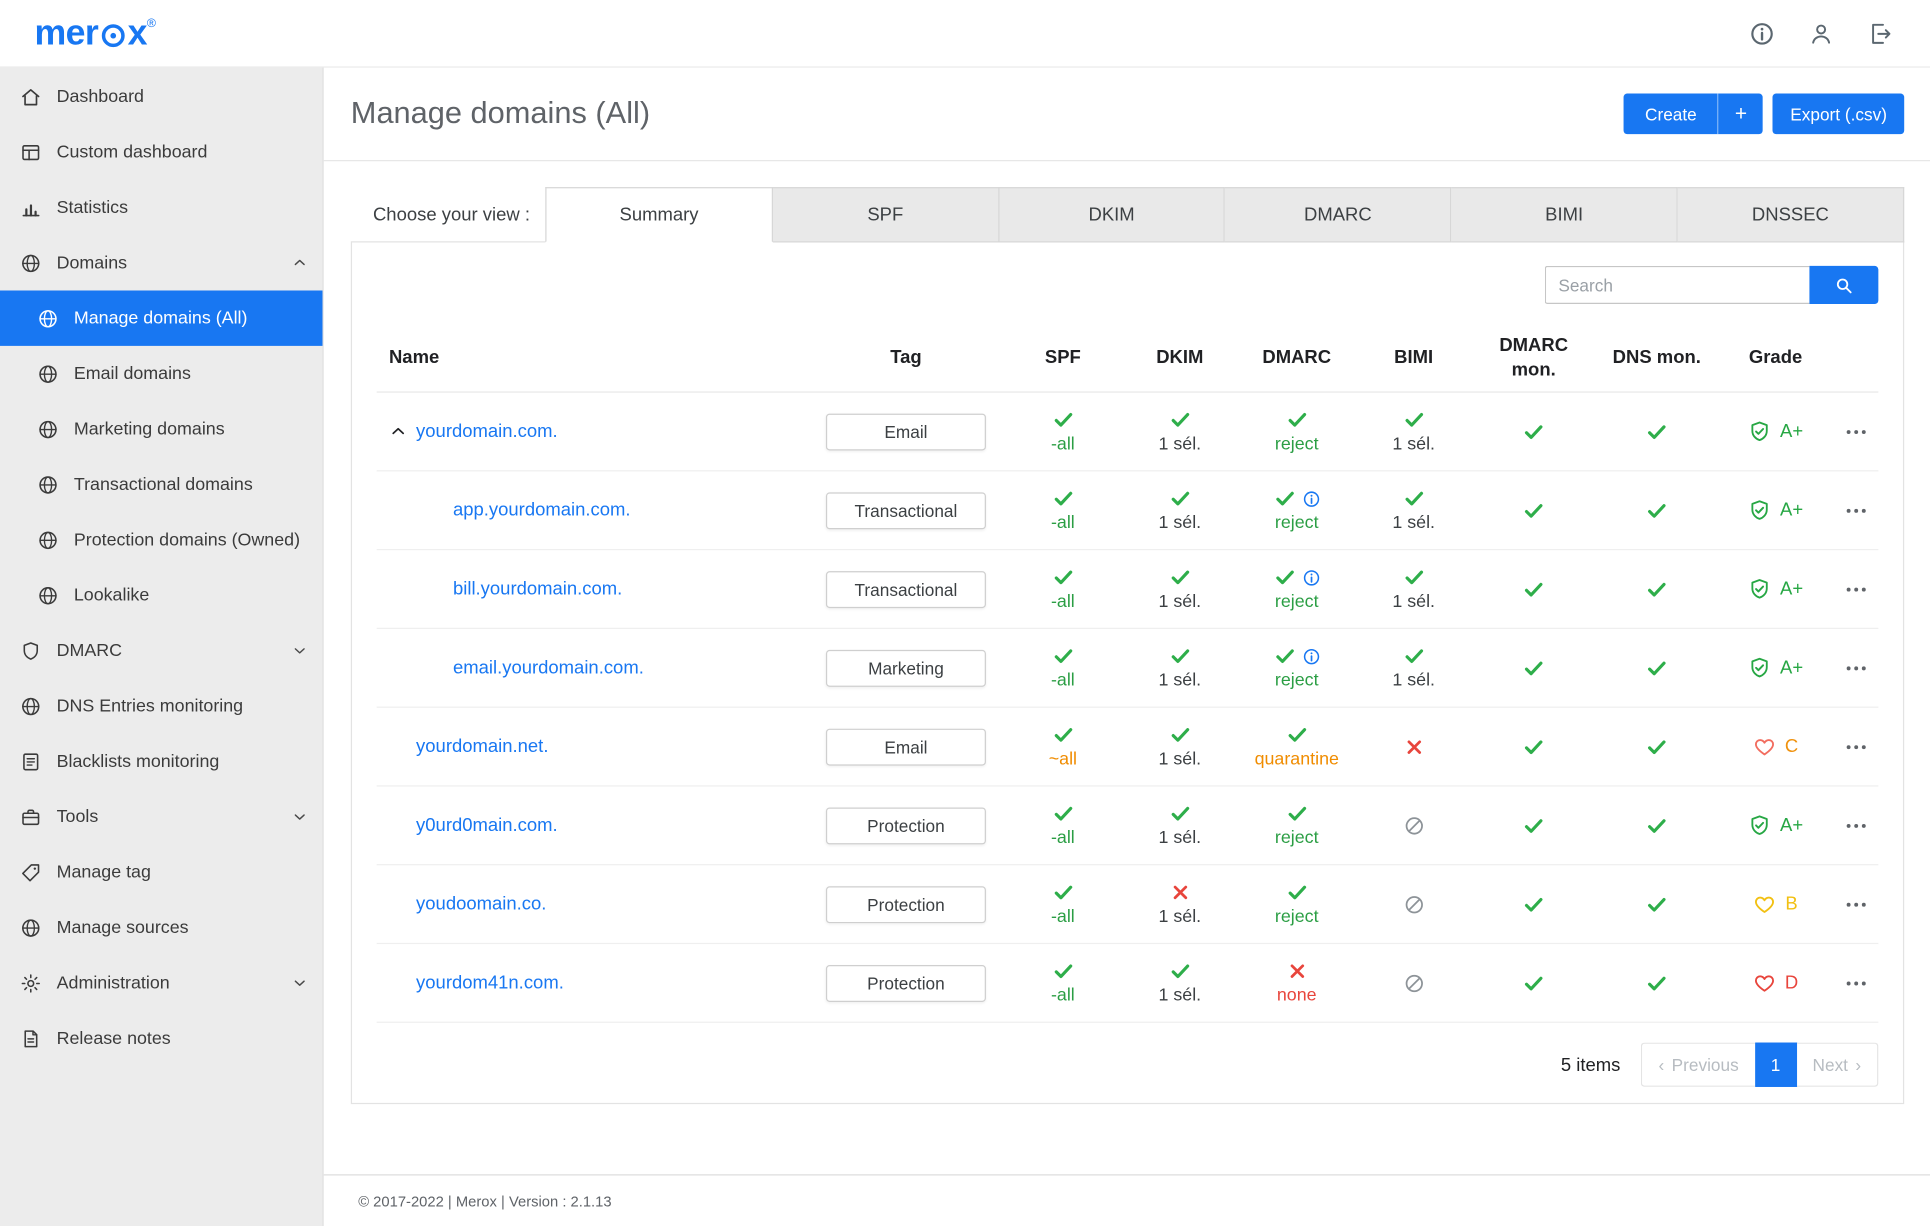 This screenshot has height=1226, width=1930. I want to click on tab-spf: SPF, so click(886, 215).